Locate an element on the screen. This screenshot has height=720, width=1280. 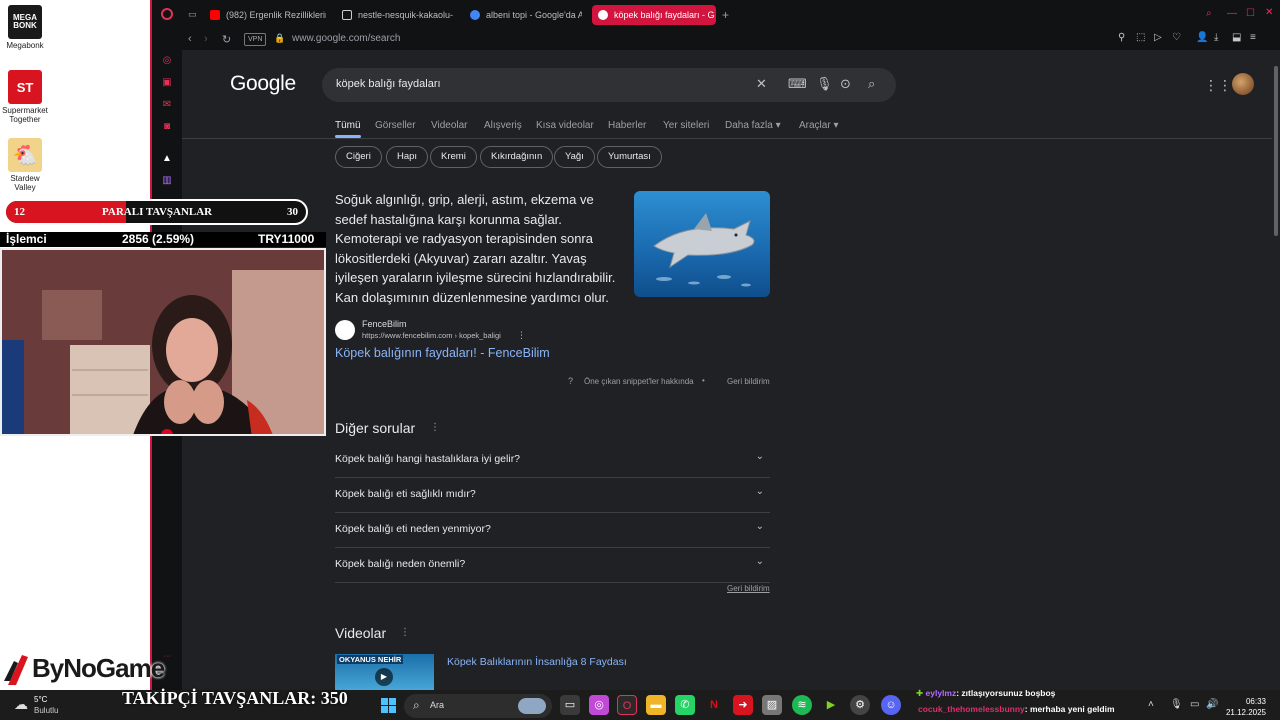
send-icon: ▷ is located at coordinates (1158, 37).